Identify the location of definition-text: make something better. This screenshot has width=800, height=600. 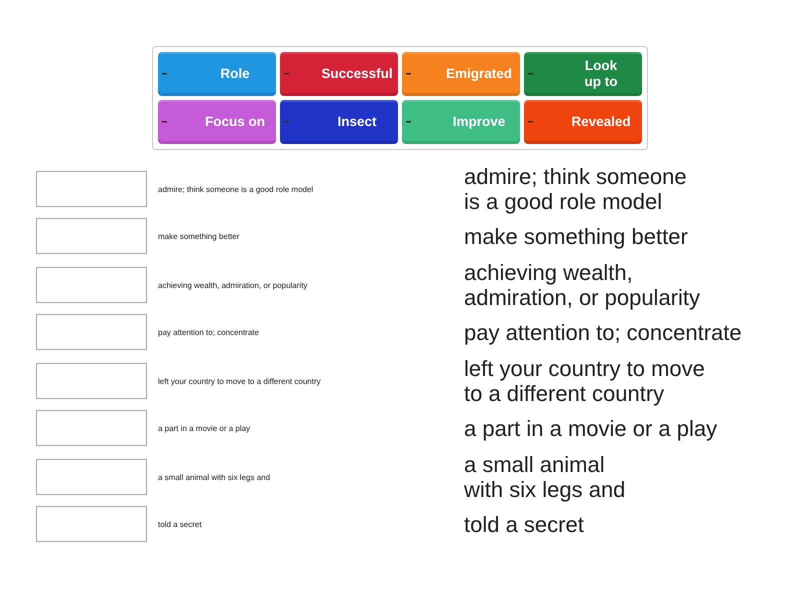
(576, 236).